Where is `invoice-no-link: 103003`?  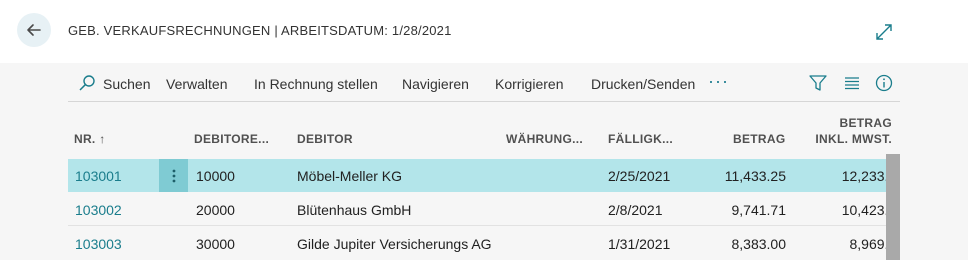
invoice-no-link: 103003 is located at coordinates (98, 244).